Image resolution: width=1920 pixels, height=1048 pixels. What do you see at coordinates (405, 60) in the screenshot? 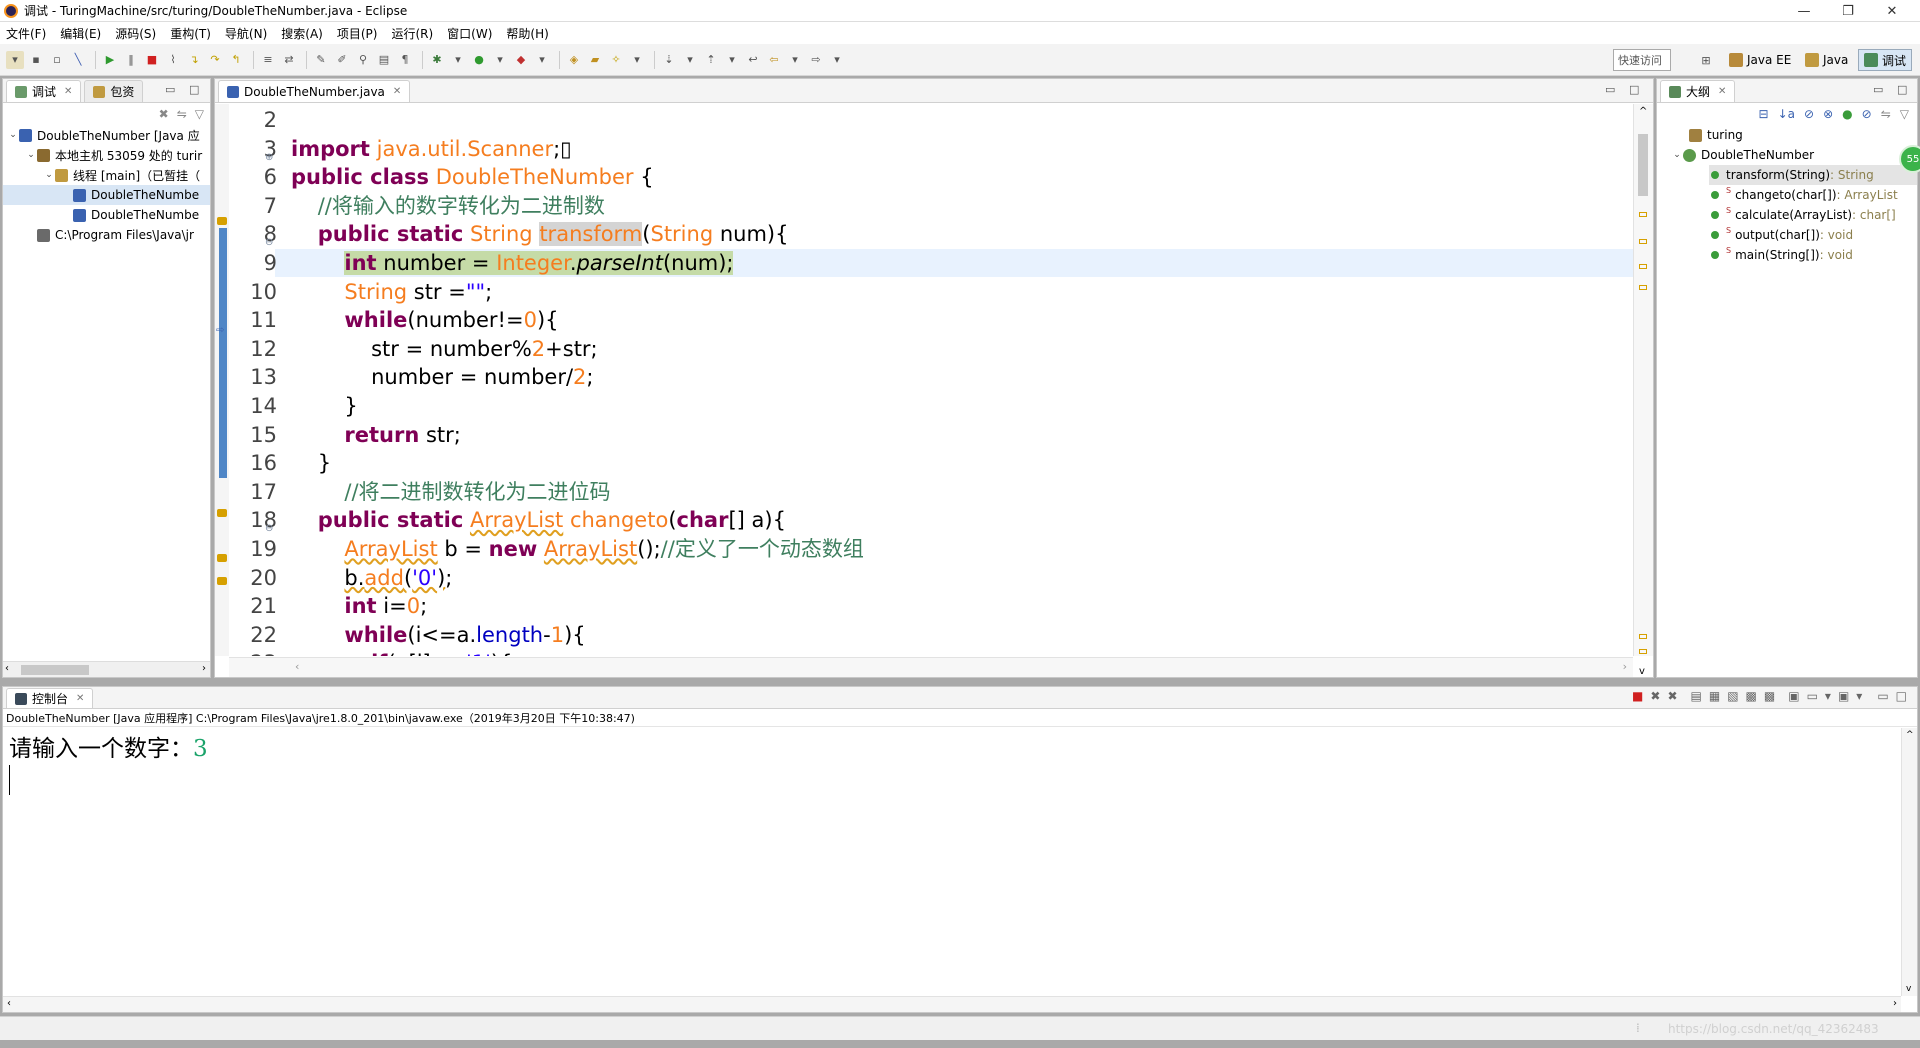
I see `whitespace-icon: ¶` at bounding box center [405, 60].